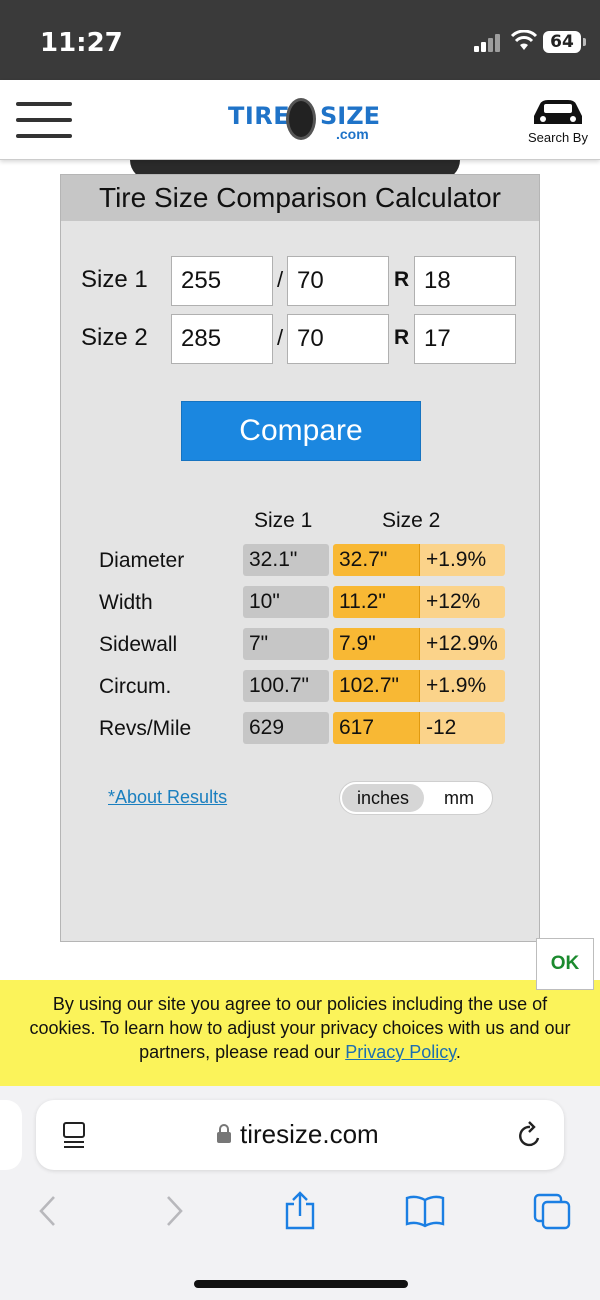  What do you see at coordinates (376, 644) in the screenshot?
I see `result-size-2-value: 7.9"` at bounding box center [376, 644].